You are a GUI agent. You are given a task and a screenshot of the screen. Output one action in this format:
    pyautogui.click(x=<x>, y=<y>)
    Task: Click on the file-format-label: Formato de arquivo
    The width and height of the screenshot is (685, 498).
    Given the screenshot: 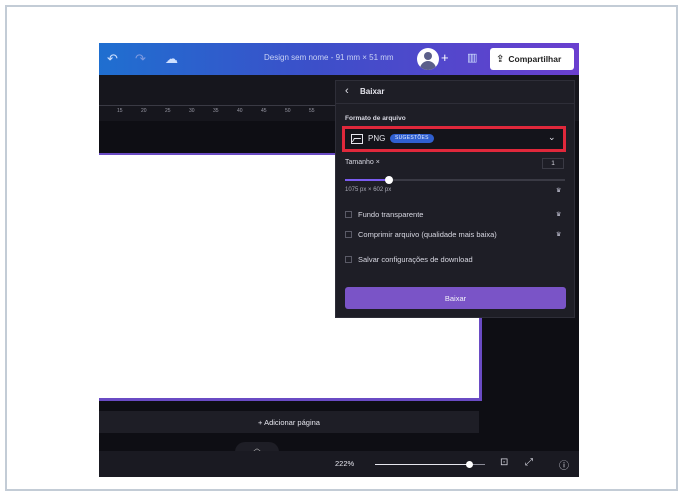 What is the action you would take?
    pyautogui.click(x=375, y=118)
    